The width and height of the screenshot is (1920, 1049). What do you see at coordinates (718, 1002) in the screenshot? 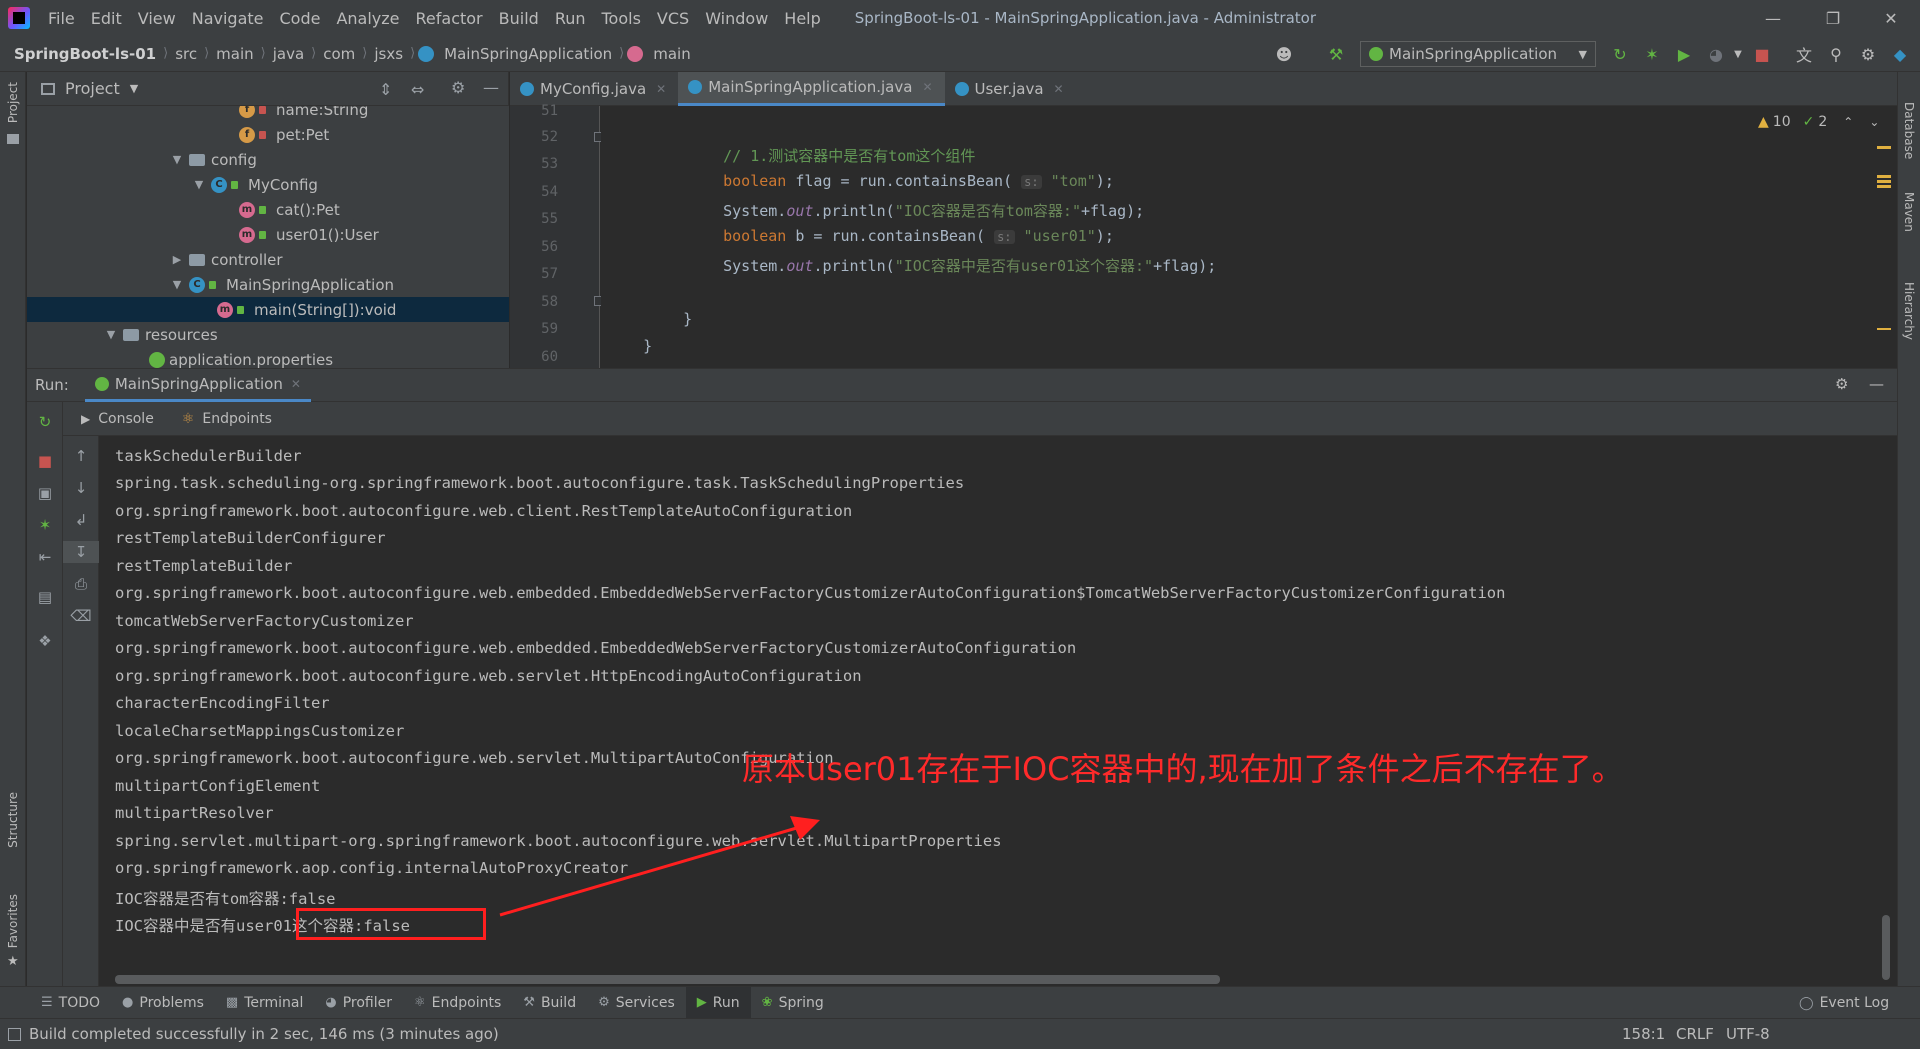
I see `run-tool-button: ▶ Run` at bounding box center [718, 1002].